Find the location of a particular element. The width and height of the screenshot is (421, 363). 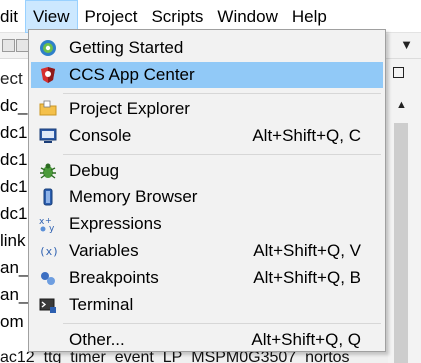

menu-item-memory-browser: Memory Browser is located at coordinates (207, 197).